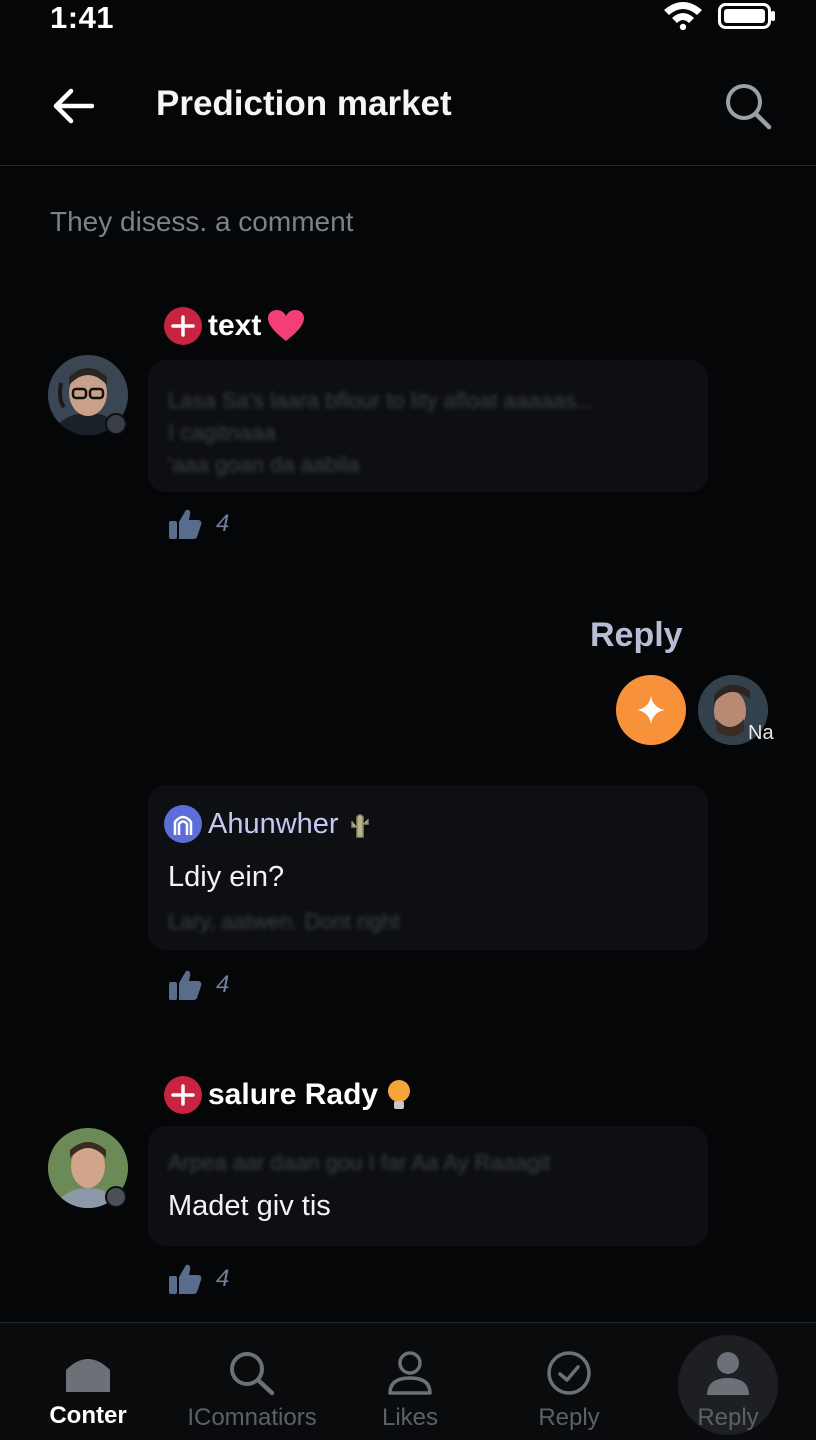 This screenshot has width=816, height=1440. What do you see at coordinates (202, 221) in the screenshot?
I see `section-subtitle: They disess. a comment` at bounding box center [202, 221].